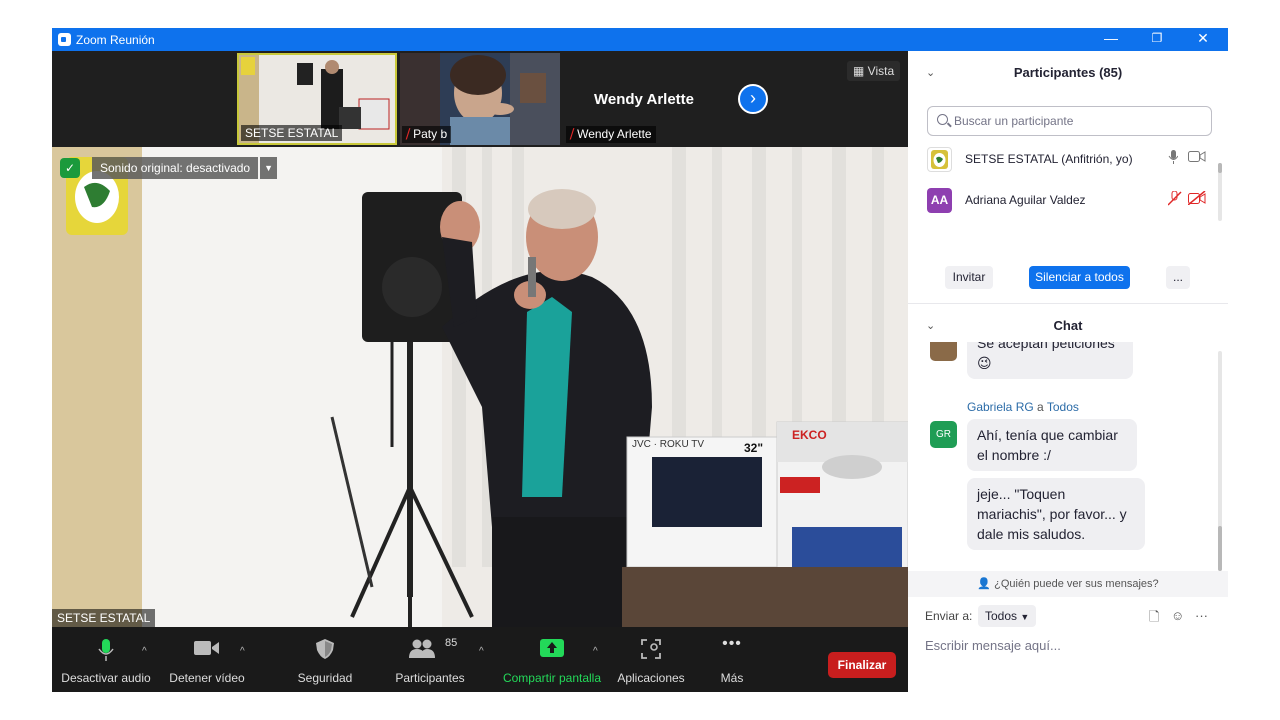 This screenshot has height=720, width=1280. Describe the element at coordinates (930, 73) in the screenshot. I see `collapse-chevron-icon: ⌄` at that location.